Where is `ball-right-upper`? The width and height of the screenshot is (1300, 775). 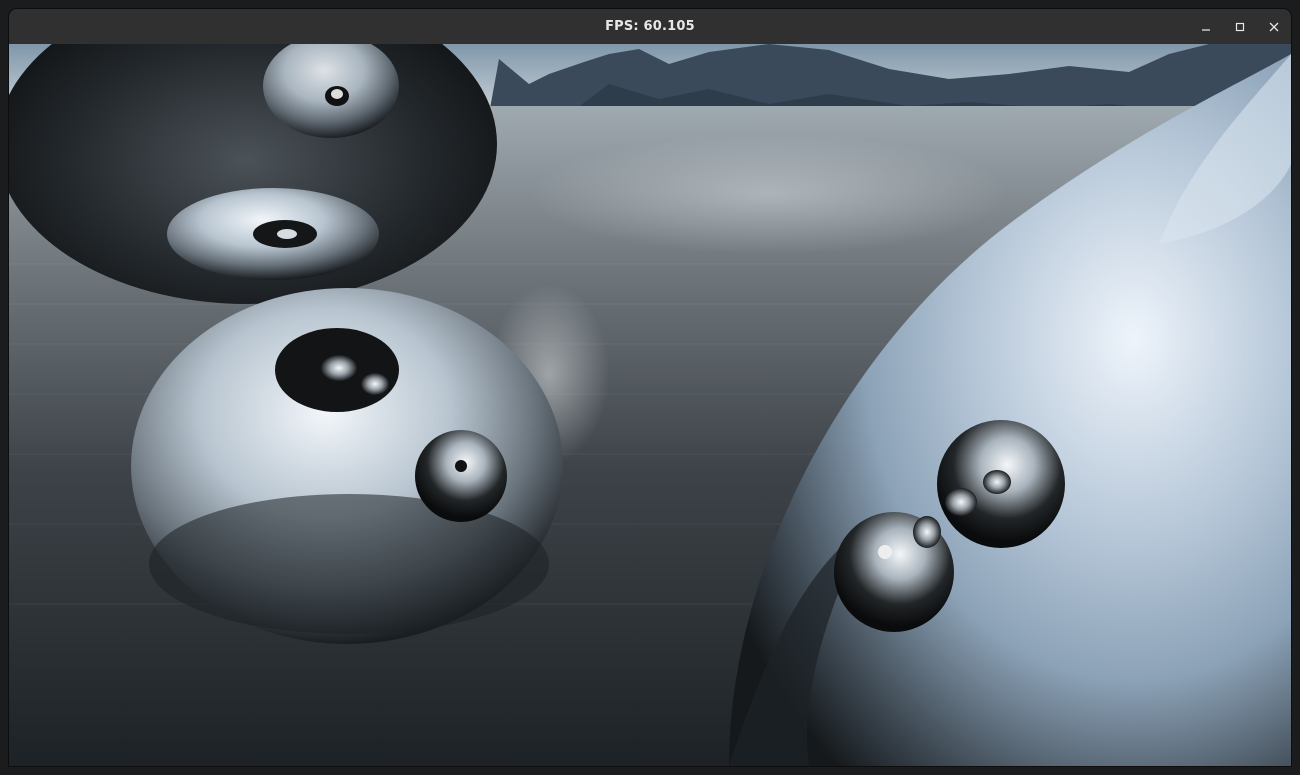
ball-right-upper is located at coordinates (1001, 484).